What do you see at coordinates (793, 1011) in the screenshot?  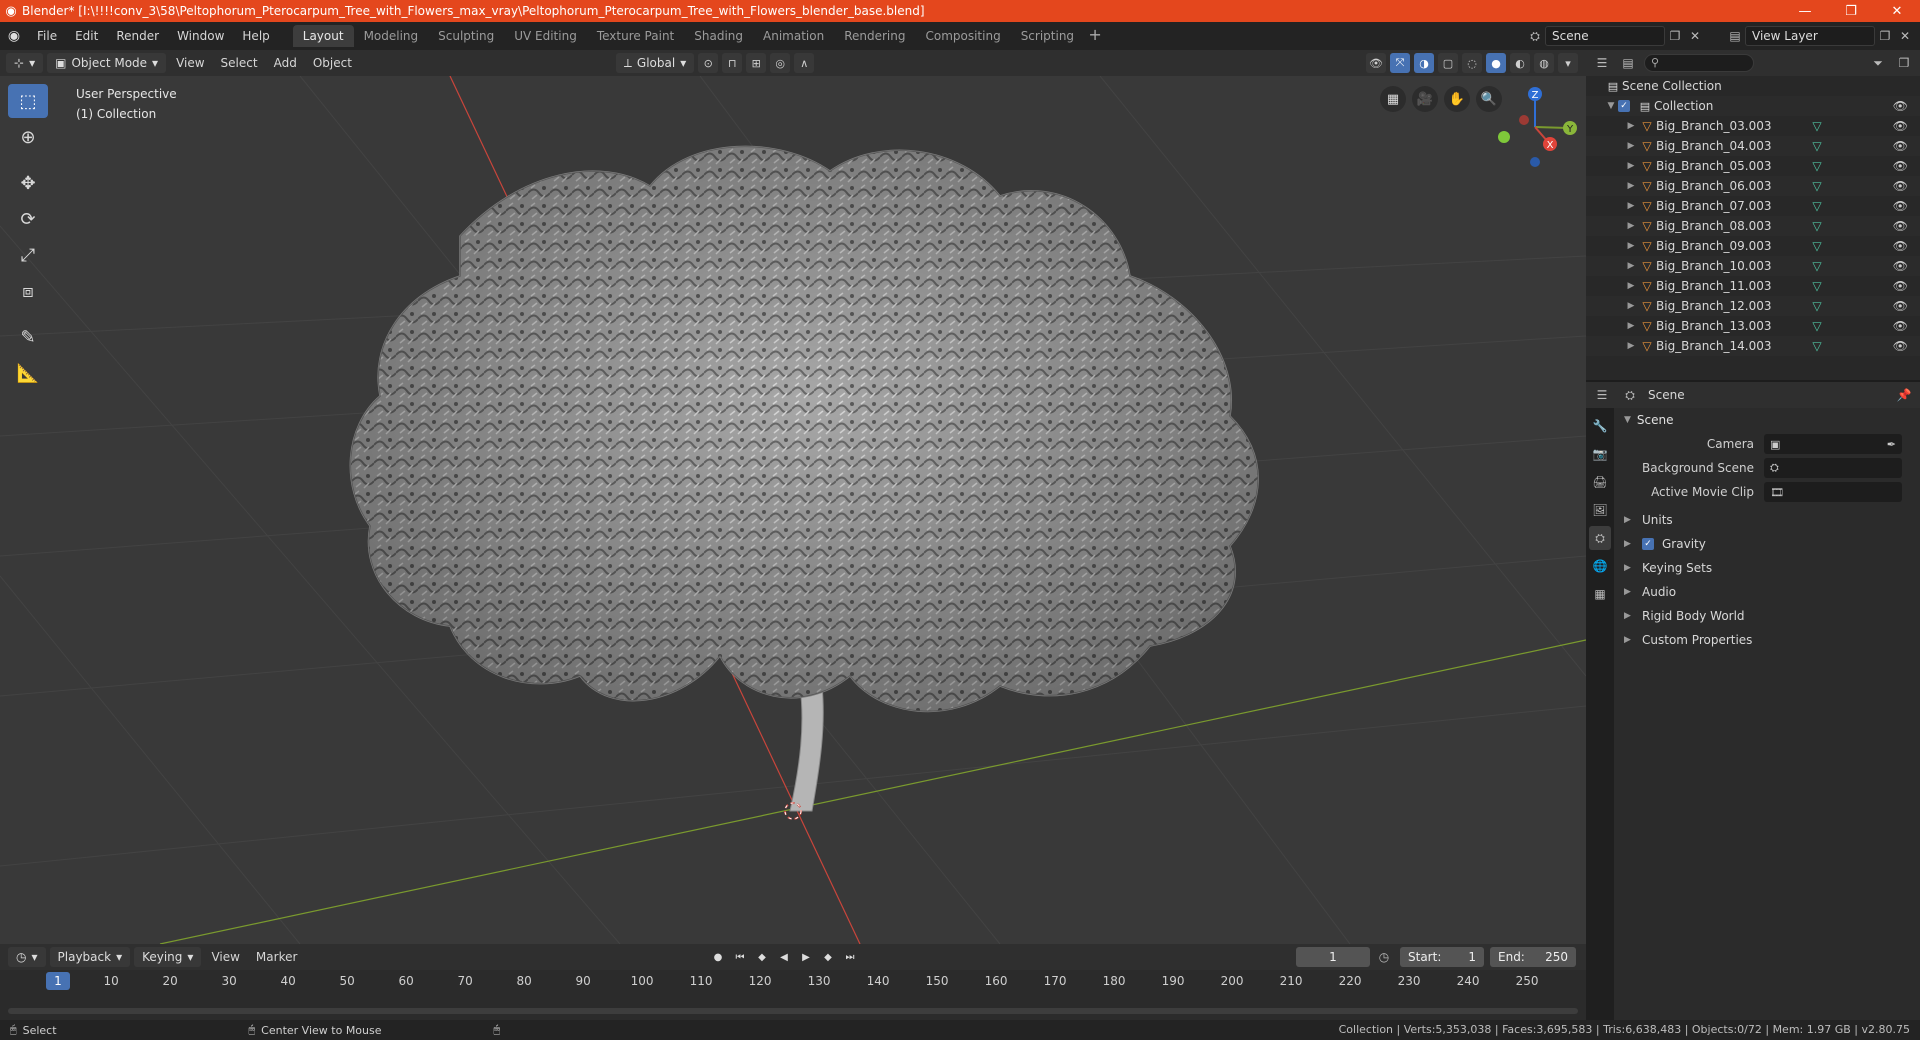 I see `timeline-scrollbar` at bounding box center [793, 1011].